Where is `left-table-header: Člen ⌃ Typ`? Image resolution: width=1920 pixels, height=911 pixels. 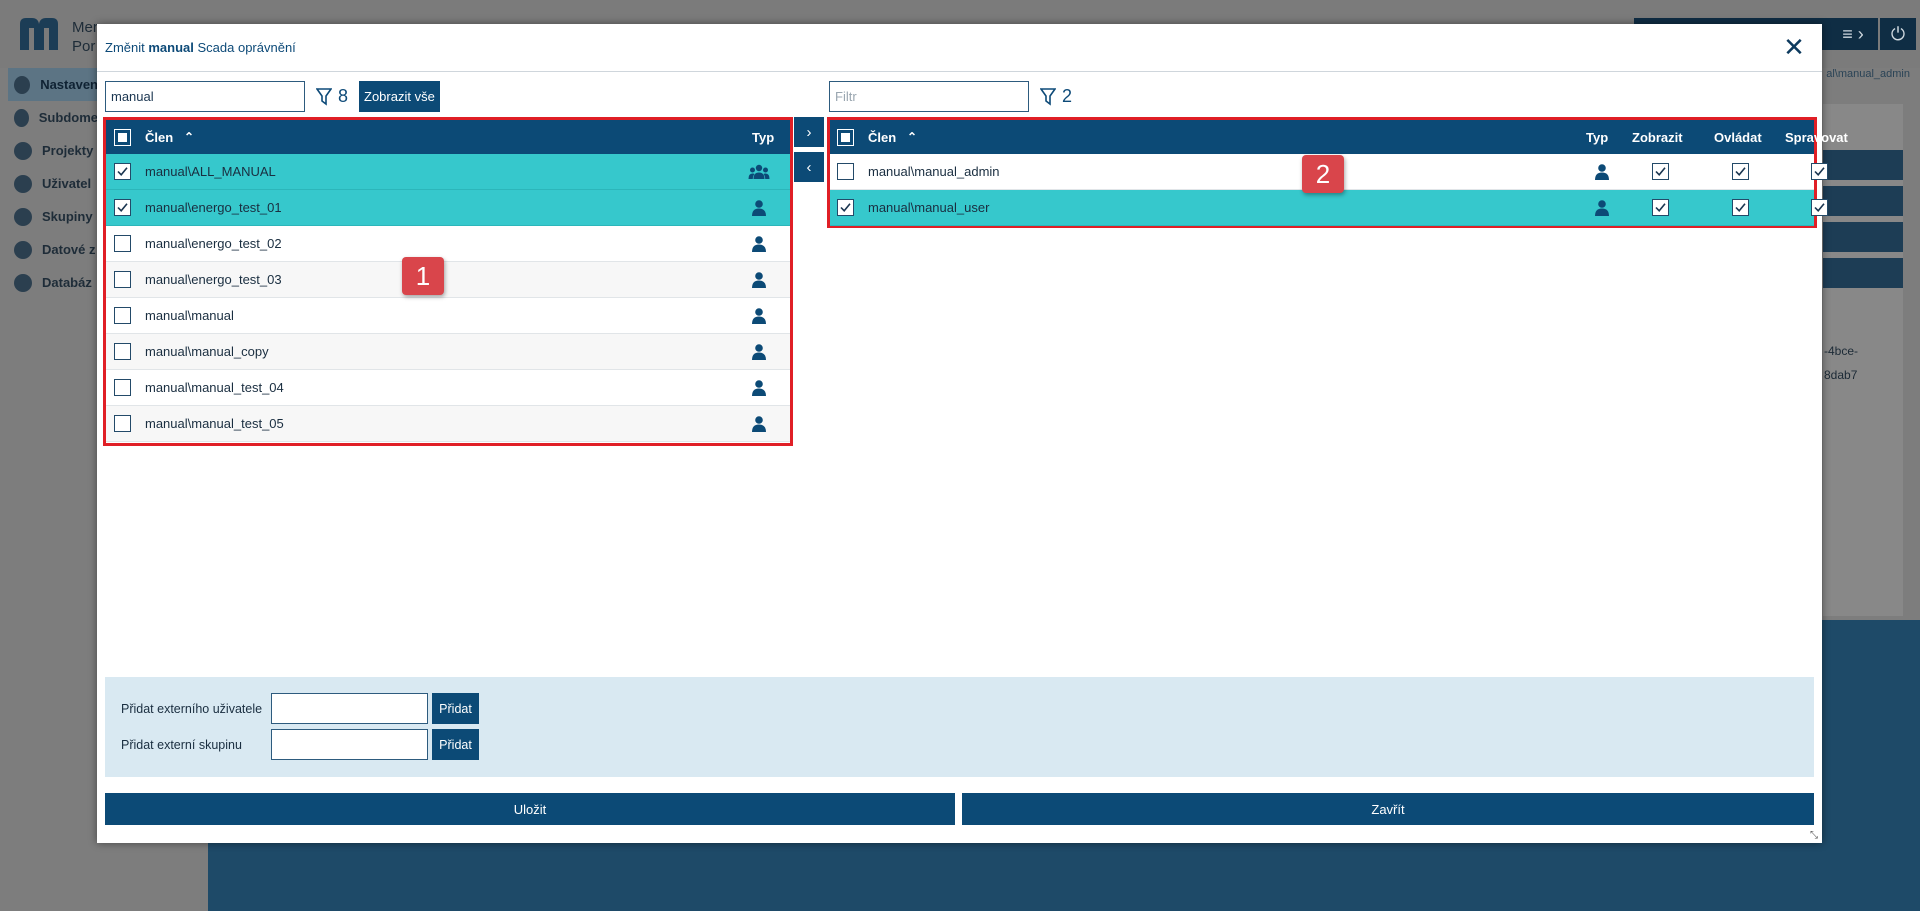
left-table-header: Člen ⌃ Typ is located at coordinates (448, 137).